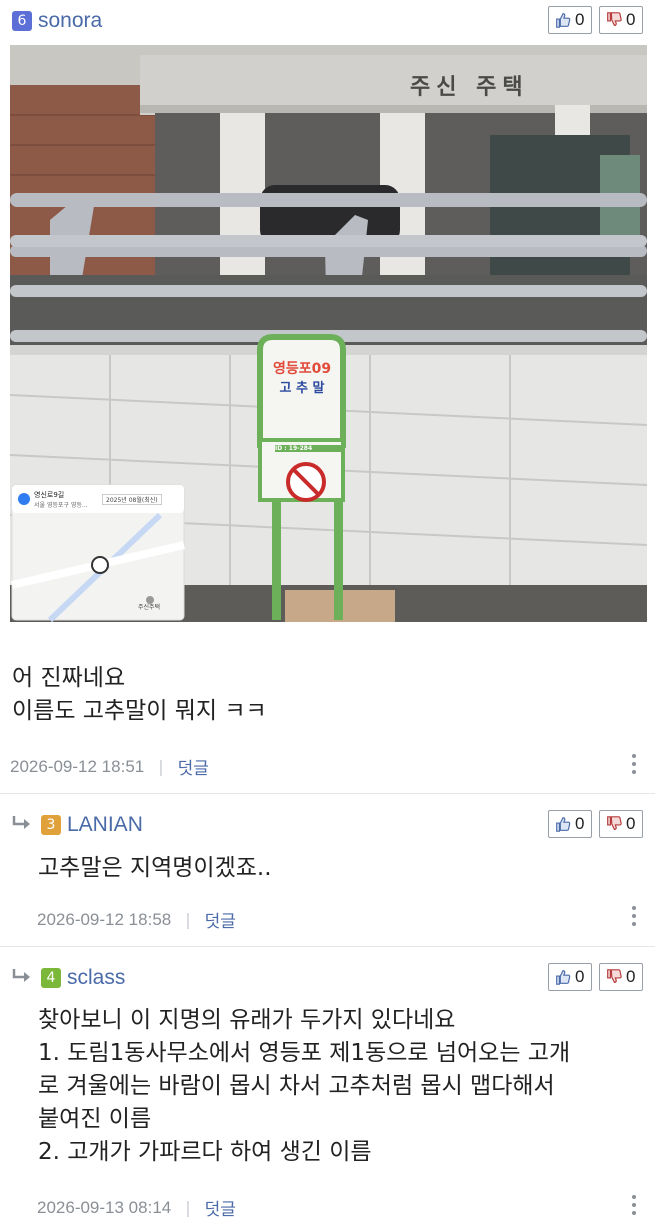  I want to click on post-date: 2026-09-12 18:51, so click(77, 766).